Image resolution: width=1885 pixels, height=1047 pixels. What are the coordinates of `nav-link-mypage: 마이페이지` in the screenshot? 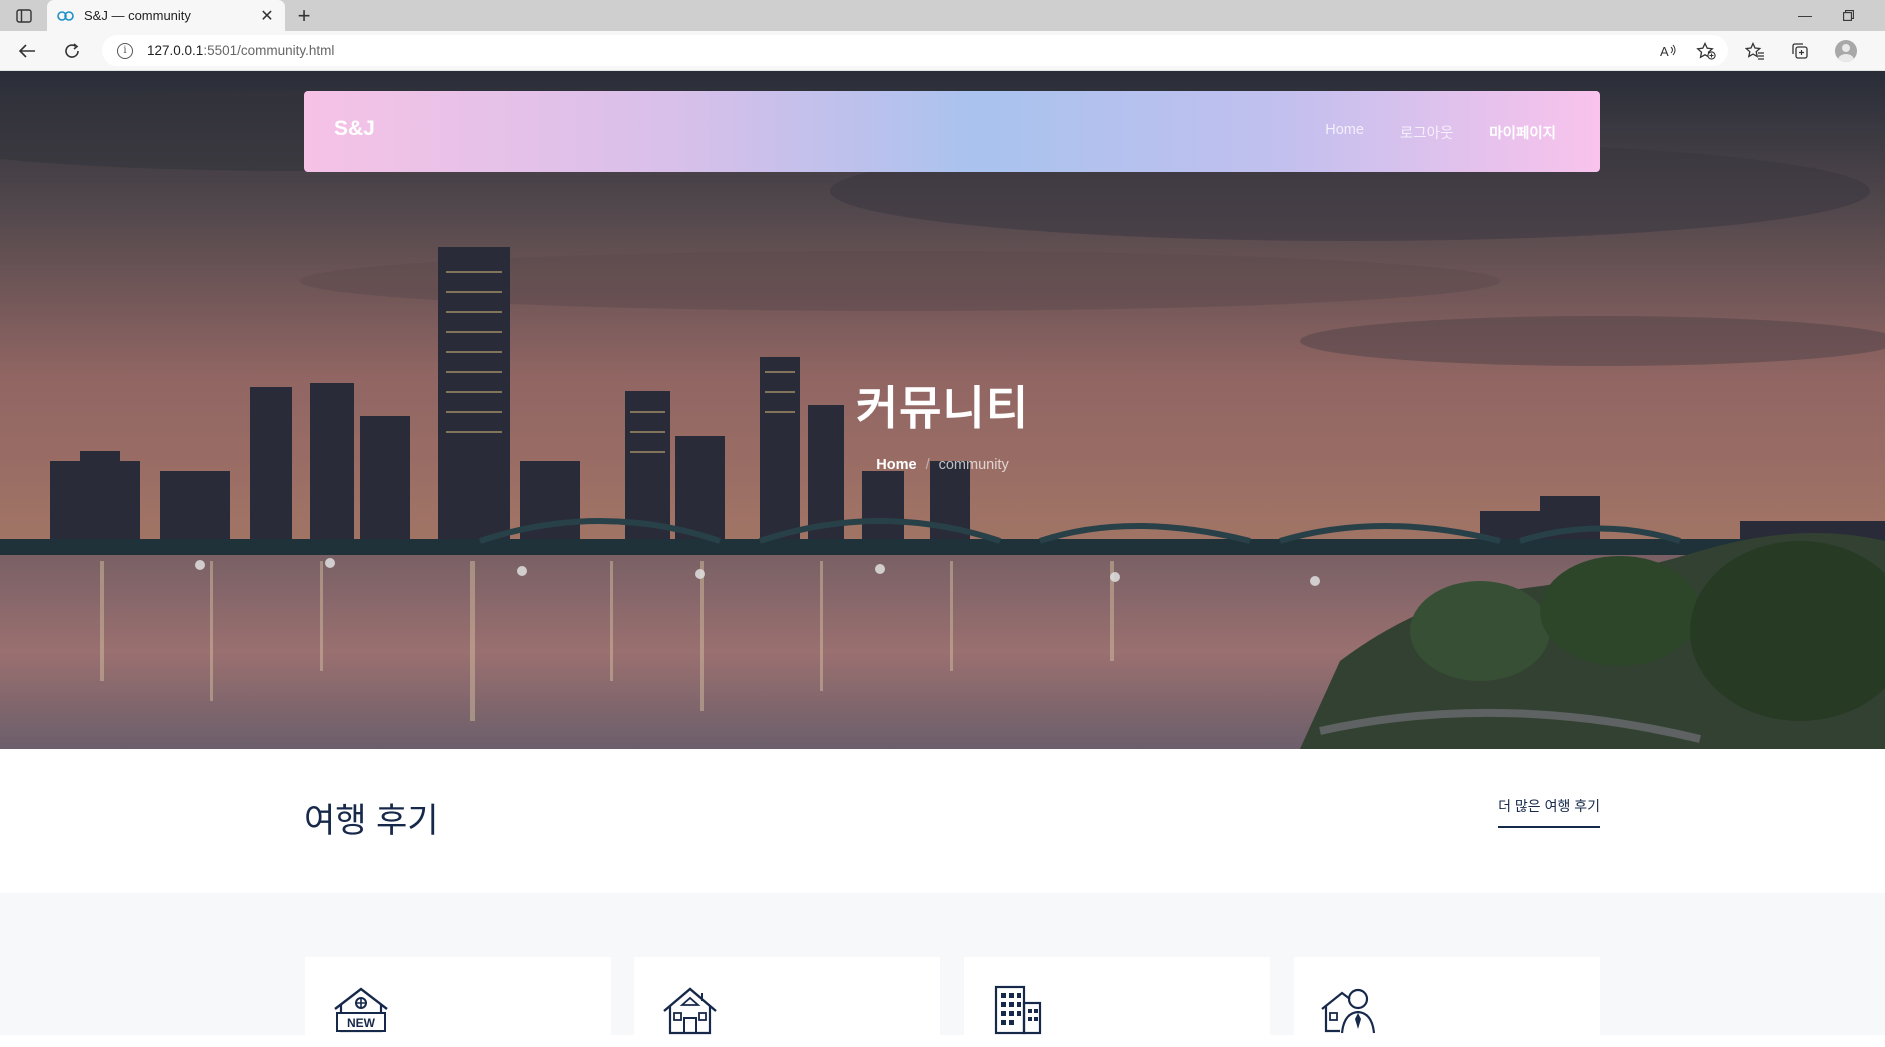 It's located at (1522, 132).